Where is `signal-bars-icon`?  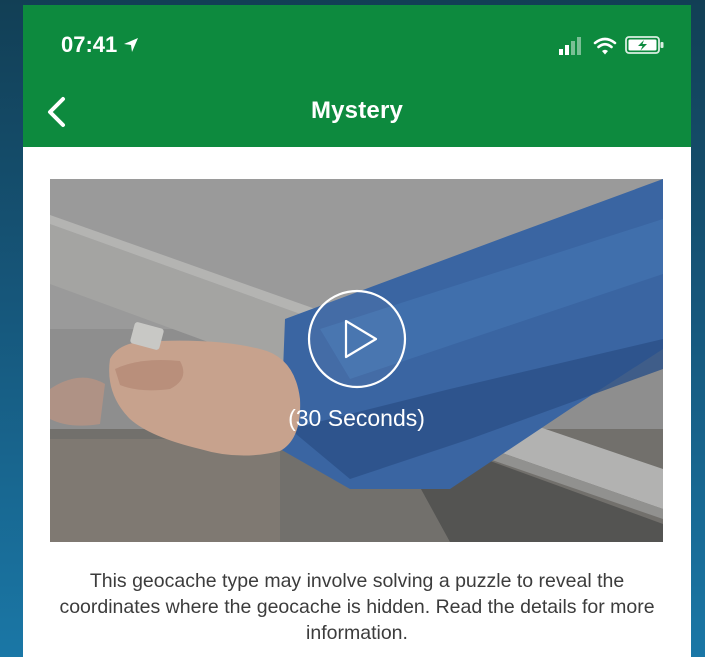
signal-bars-icon is located at coordinates (570, 46).